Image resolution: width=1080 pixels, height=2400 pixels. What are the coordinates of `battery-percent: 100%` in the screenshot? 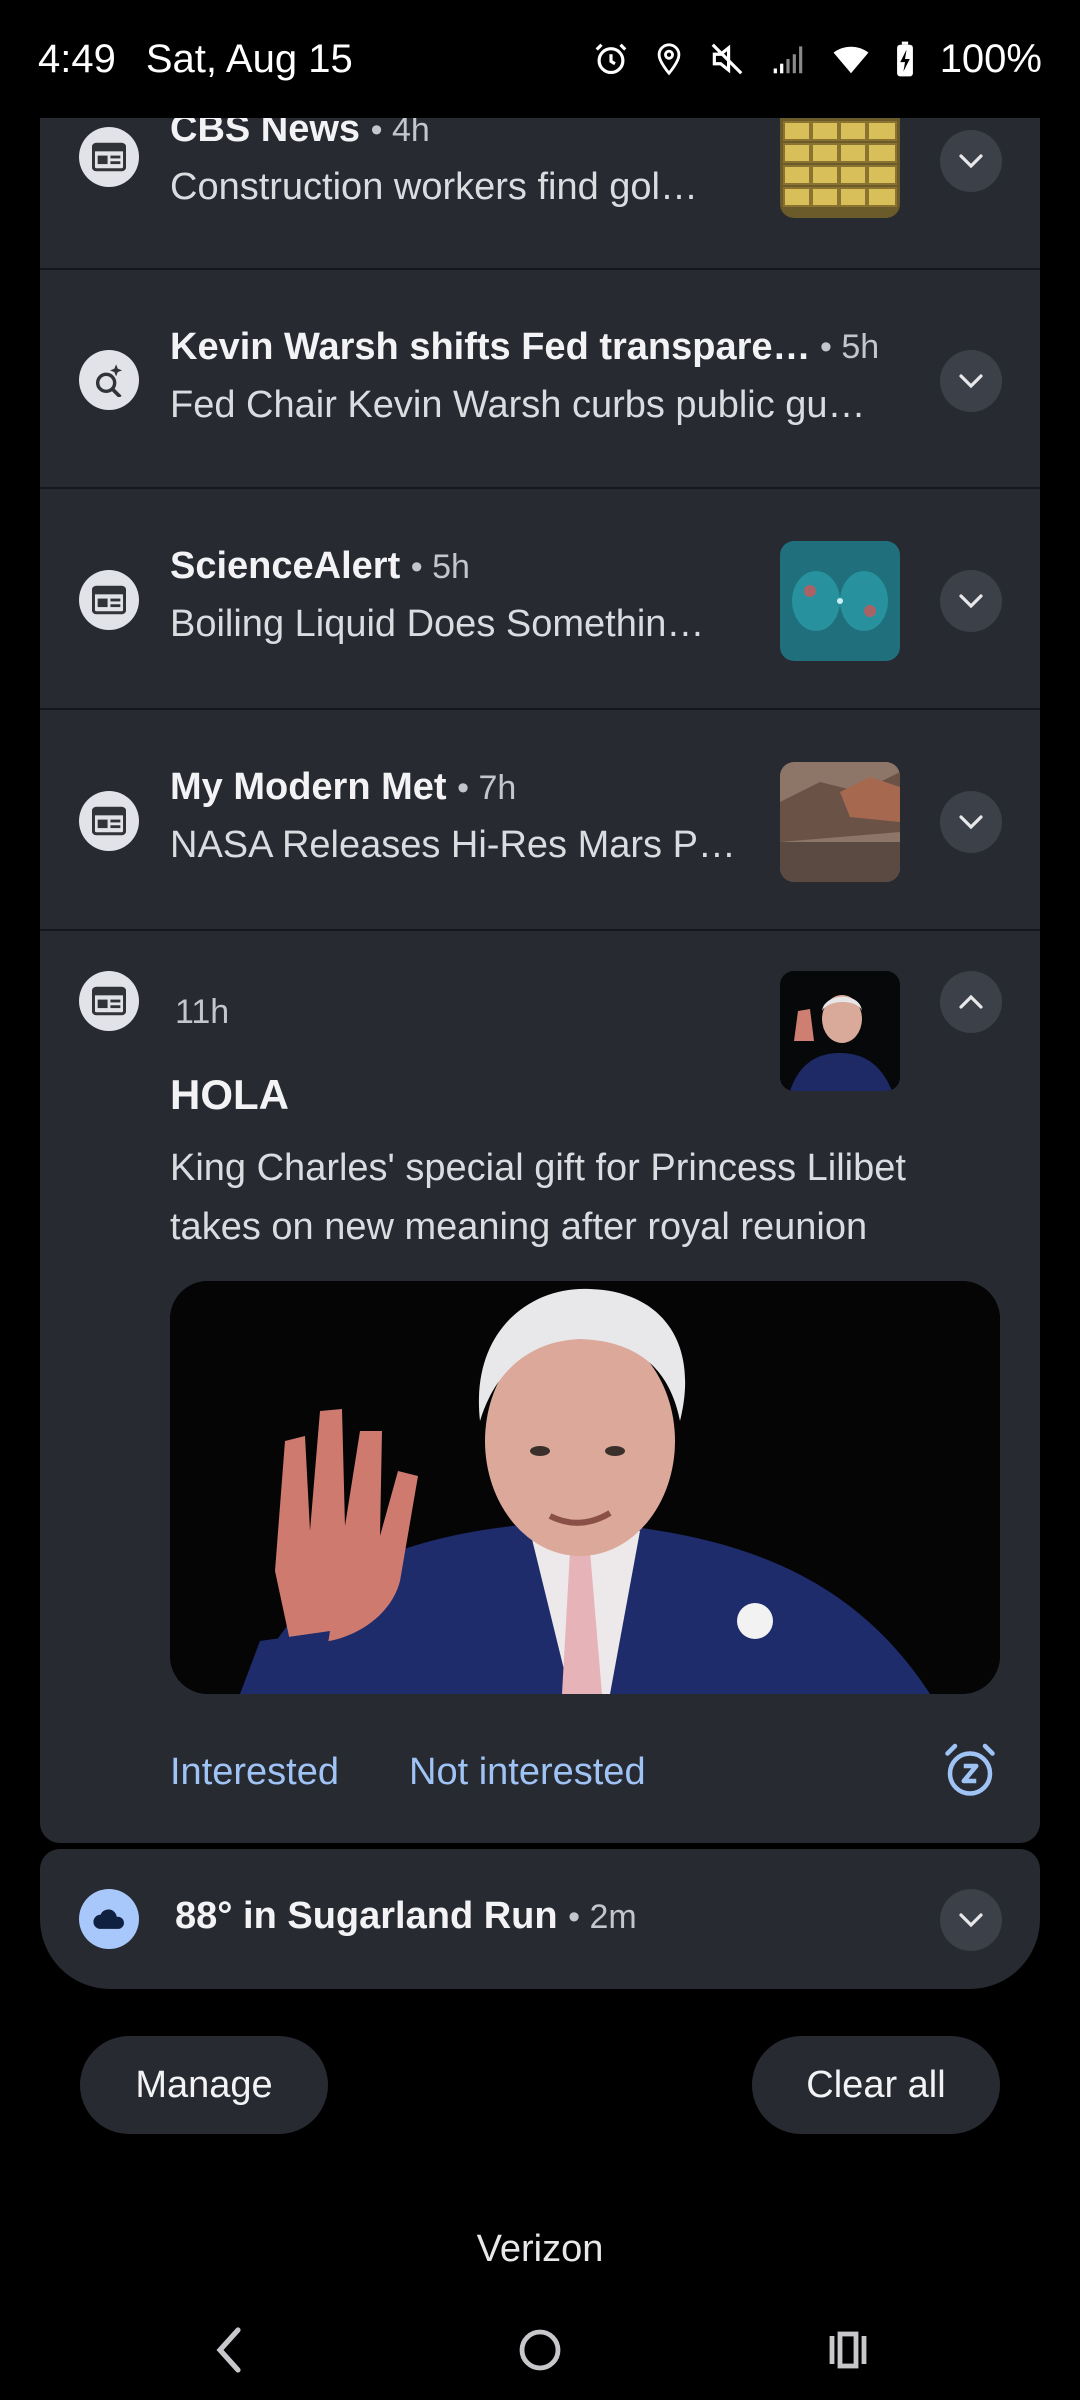 It's located at (990, 58).